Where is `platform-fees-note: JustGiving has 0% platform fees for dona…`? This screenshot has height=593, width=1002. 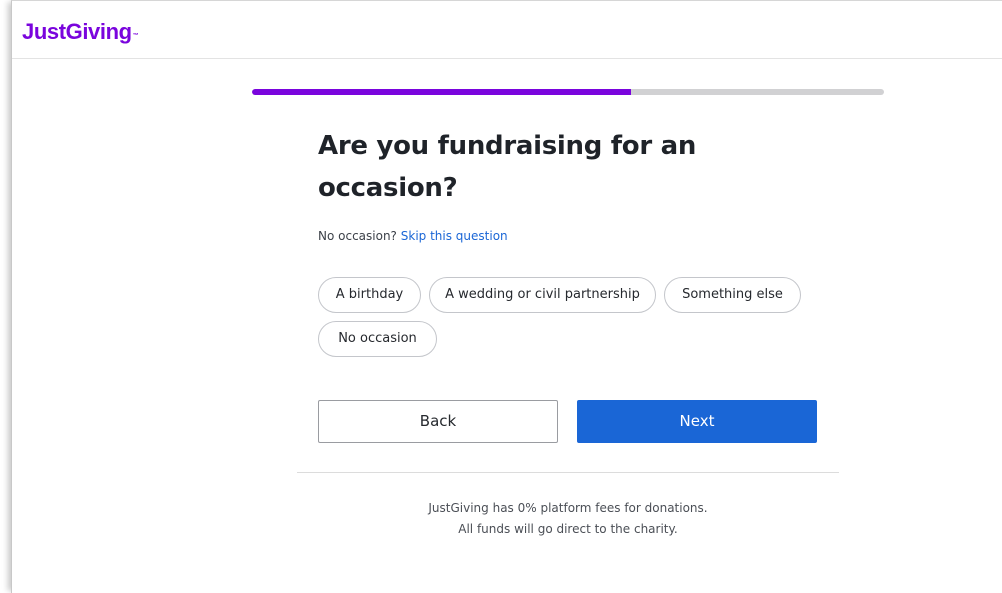
platform-fees-note: JustGiving has 0% platform fees for dona… is located at coordinates (568, 519).